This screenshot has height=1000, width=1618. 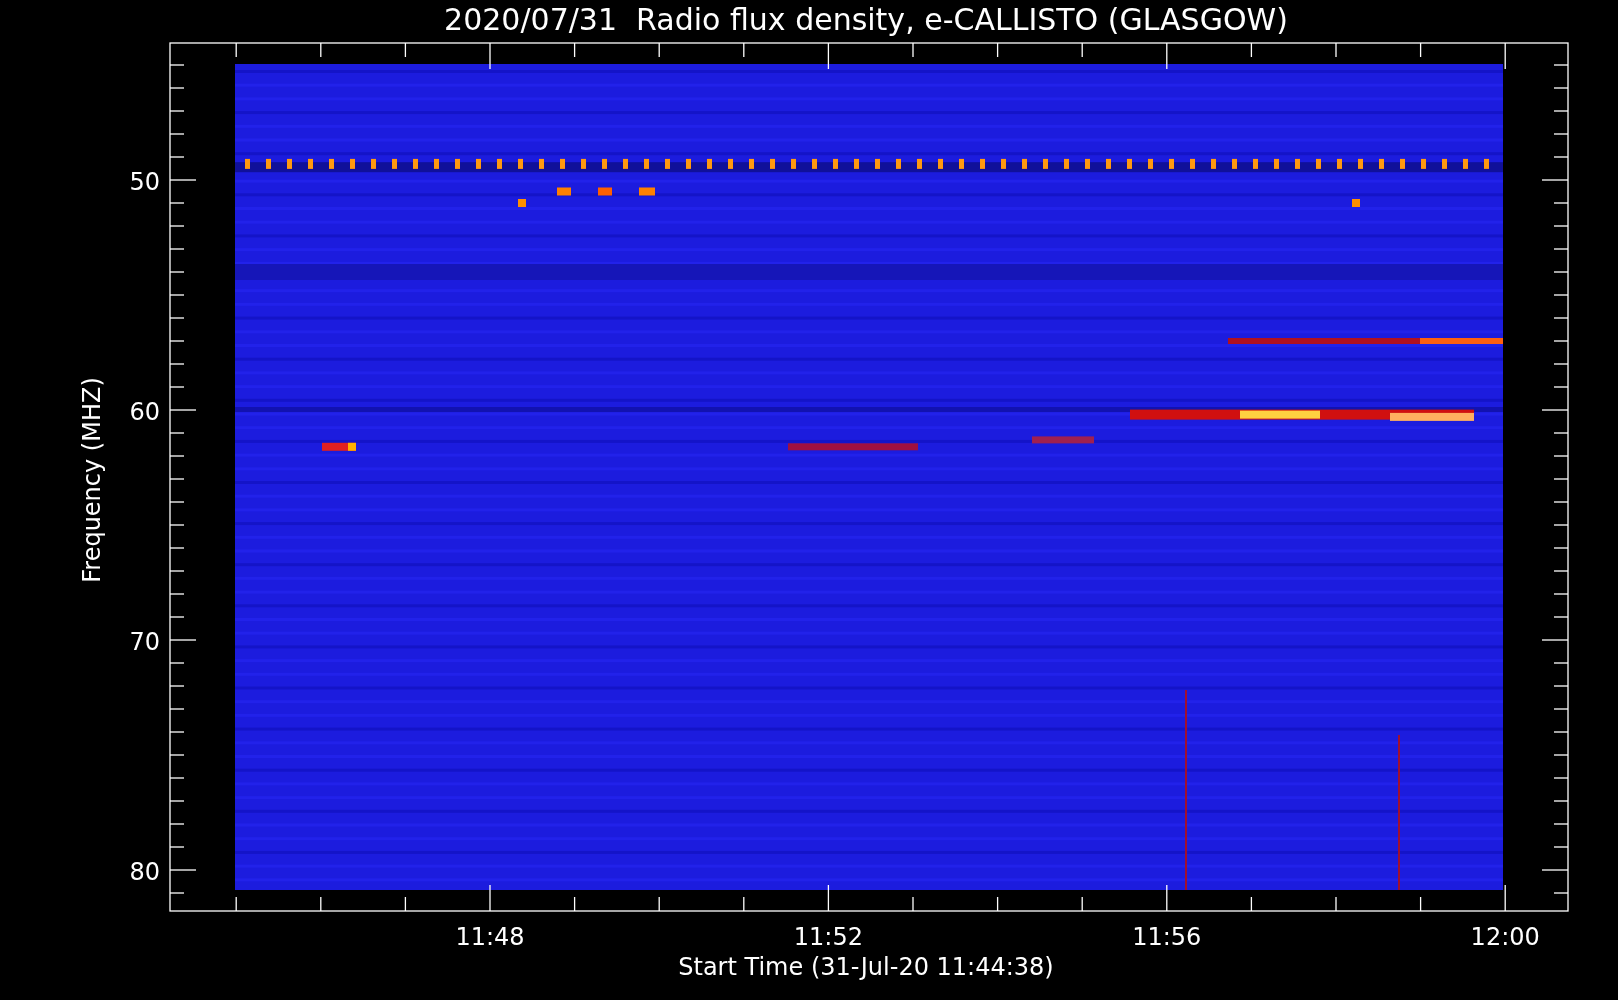 I want to click on tick-label: 80, so click(x=144, y=872).